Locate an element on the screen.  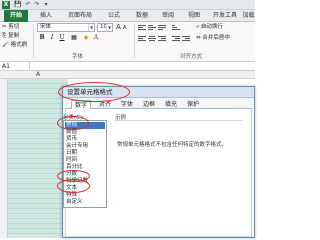
cut-button: ✂ 剪切 is located at coordinates (10, 27).